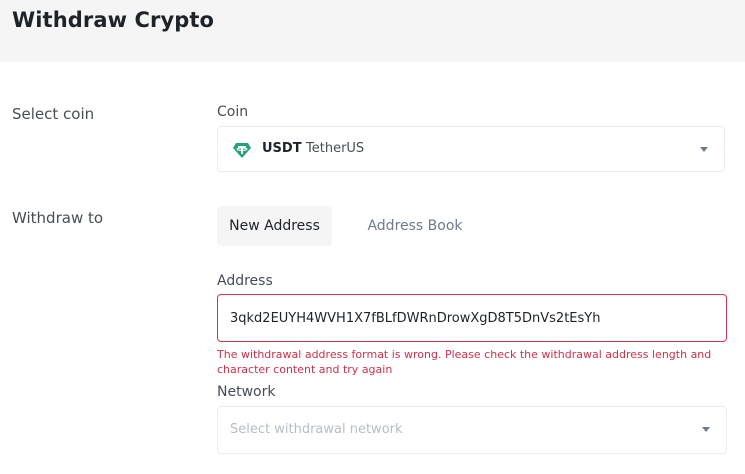 The image size is (745, 474). Describe the element at coordinates (372, 31) in the screenshot. I see `page-header: Withdraw Crypto` at that location.